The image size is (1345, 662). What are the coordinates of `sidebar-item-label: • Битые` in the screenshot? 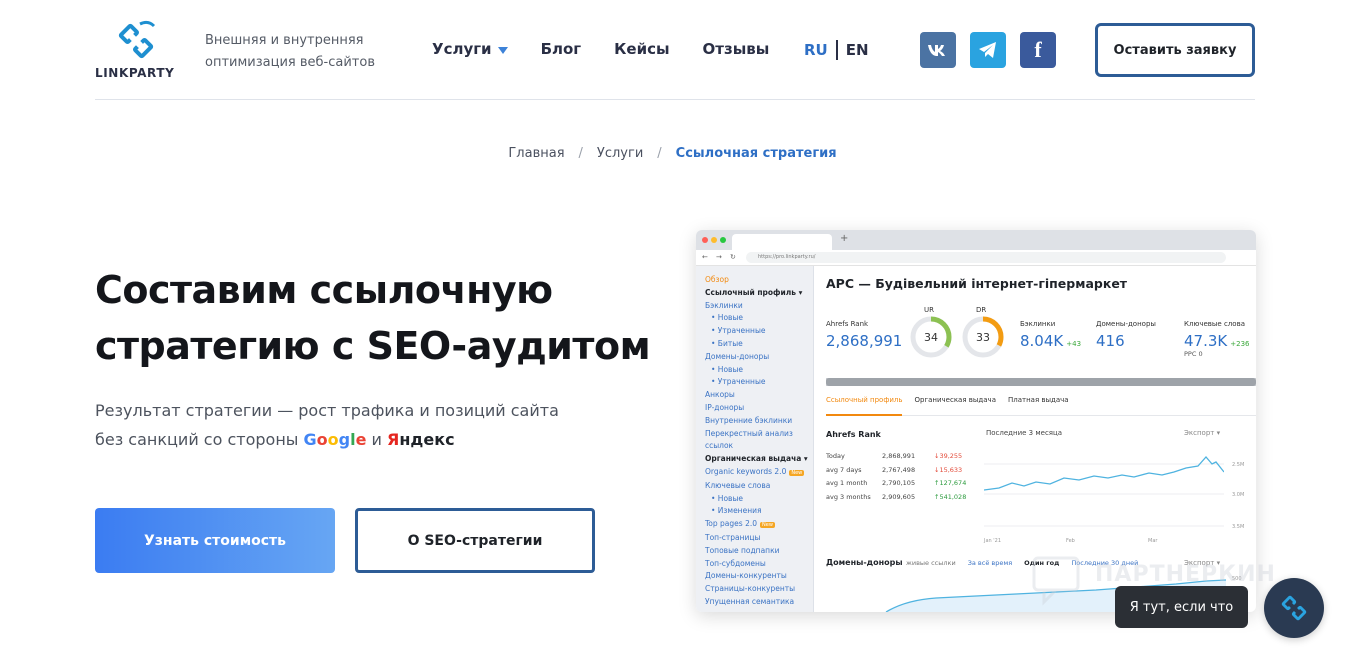 It's located at (727, 343).